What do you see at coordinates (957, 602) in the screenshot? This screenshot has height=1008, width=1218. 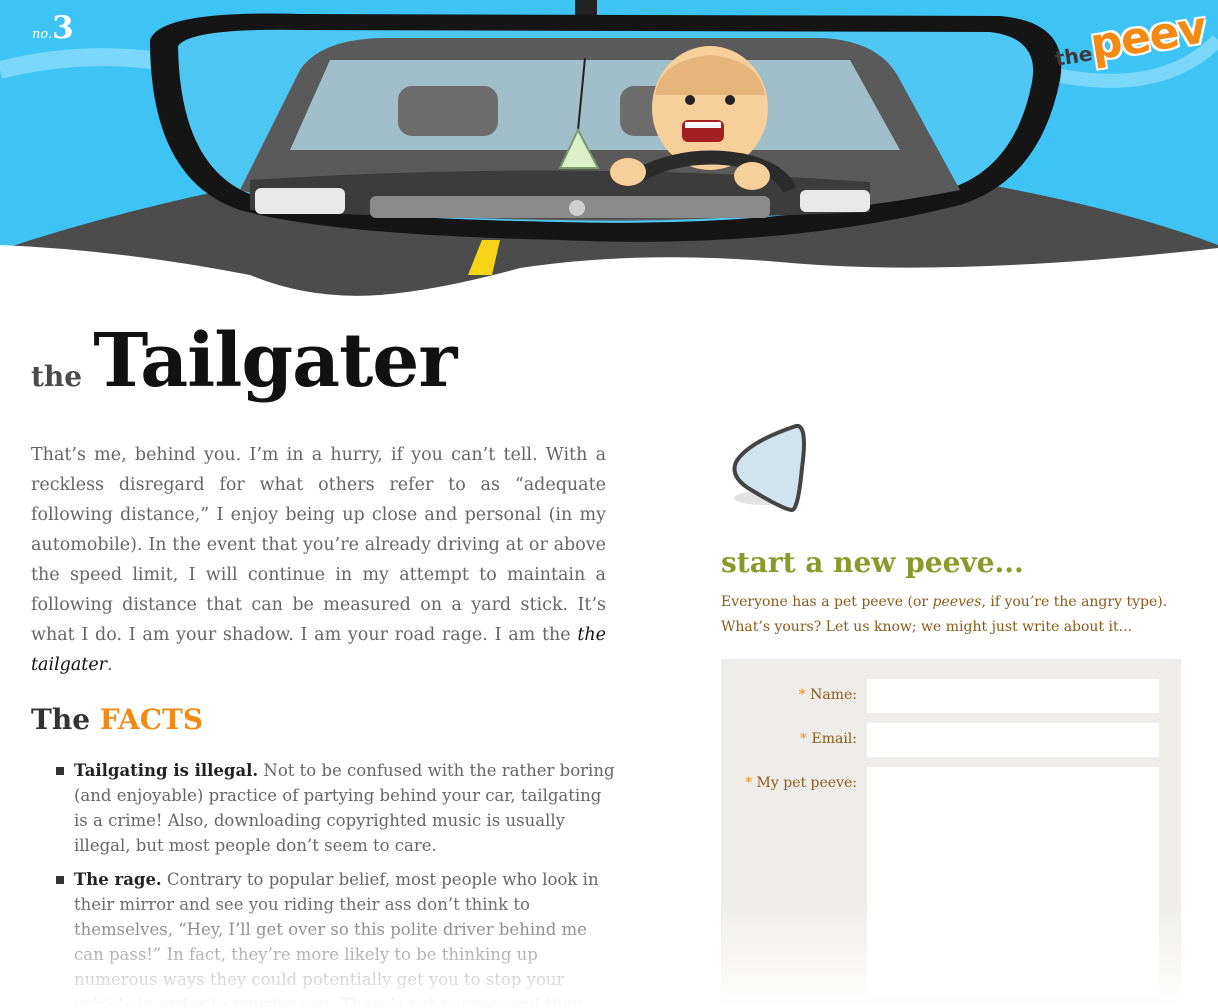 I see `new-peeve-text-em: peeves` at bounding box center [957, 602].